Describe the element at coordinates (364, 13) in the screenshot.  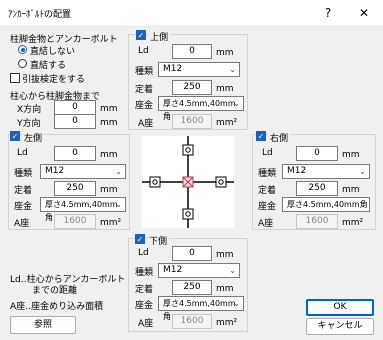
I see `close-button: ✕` at that location.